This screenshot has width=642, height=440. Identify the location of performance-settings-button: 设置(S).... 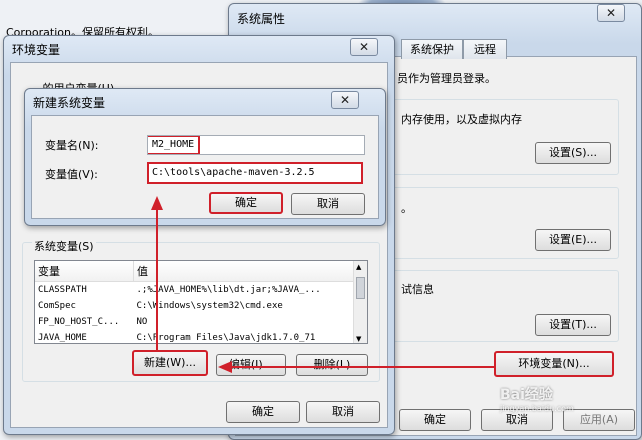
(573, 153).